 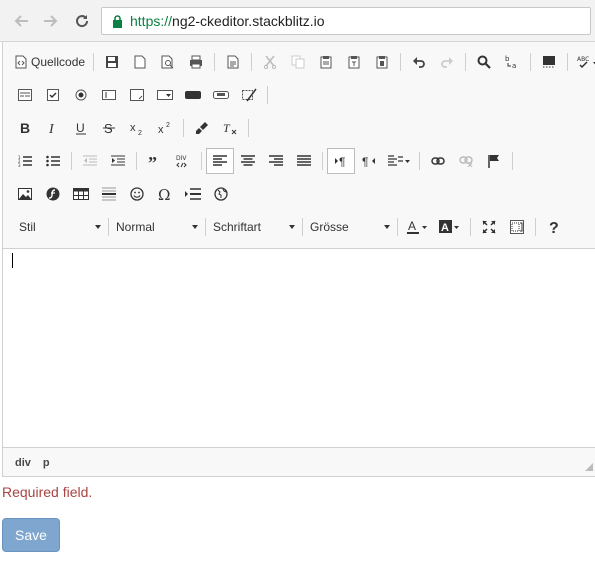 I want to click on indent-button, so click(x=118, y=161).